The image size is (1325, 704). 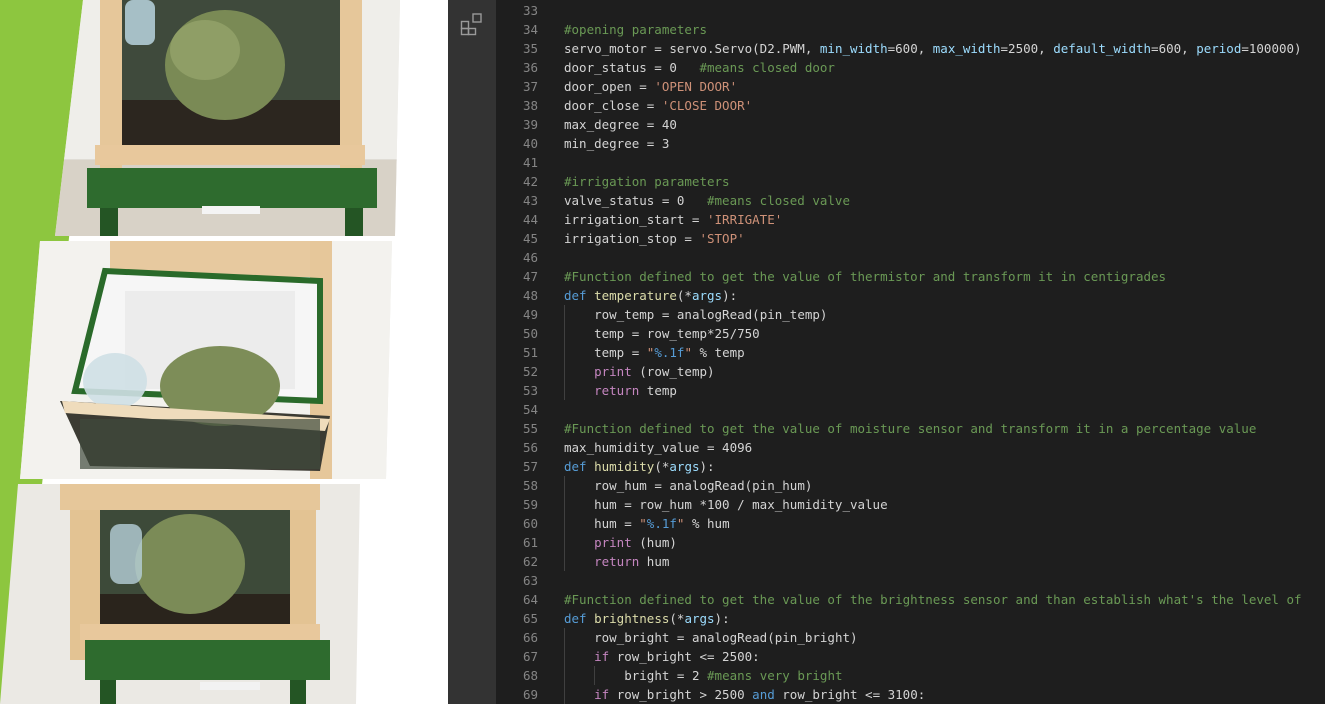 I want to click on code-token: brightness, so click(x=632, y=618).